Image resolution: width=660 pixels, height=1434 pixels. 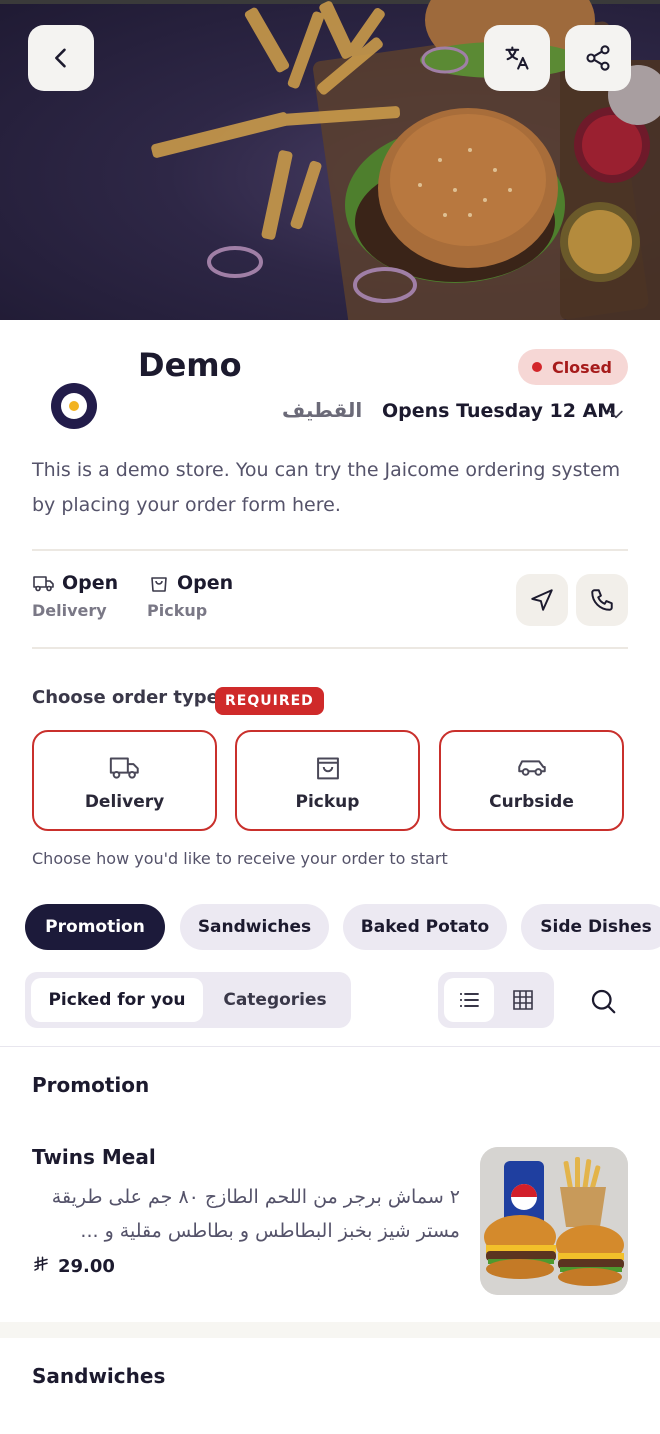 I want to click on riyal-currency-icon, so click(x=41, y=1266).